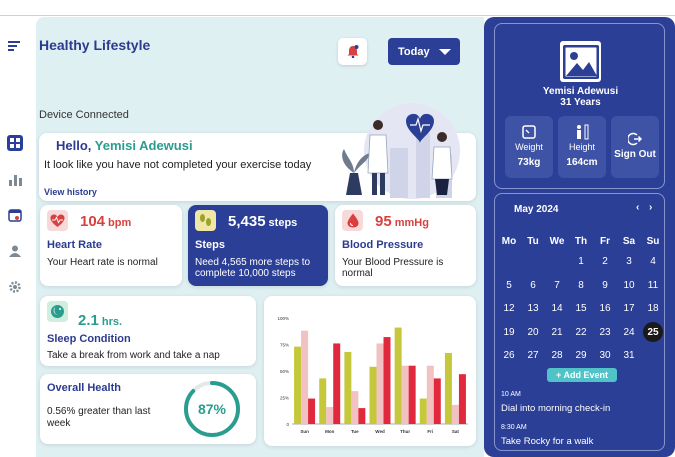 This screenshot has width=675, height=457. I want to click on calendar-day: 10, so click(629, 286).